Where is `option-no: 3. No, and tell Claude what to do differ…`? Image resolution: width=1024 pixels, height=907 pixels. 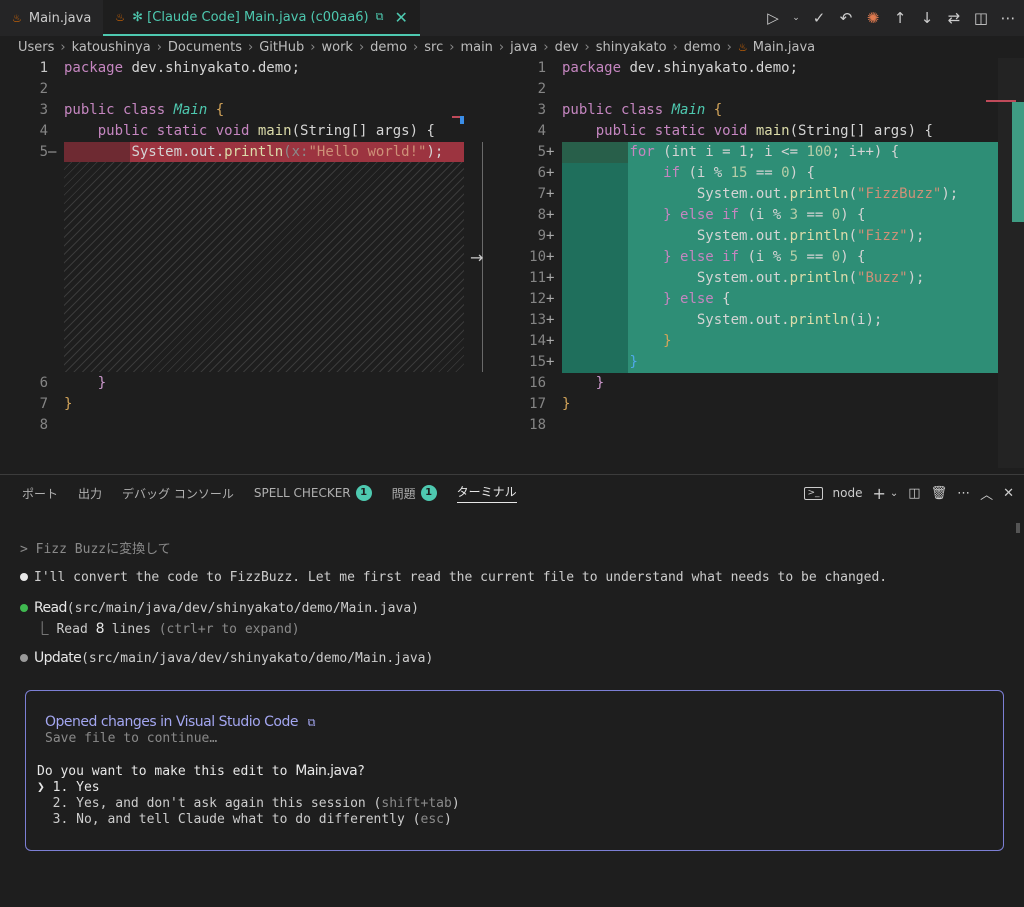 option-no: 3. No, and tell Claude what to do differ… is located at coordinates (244, 819).